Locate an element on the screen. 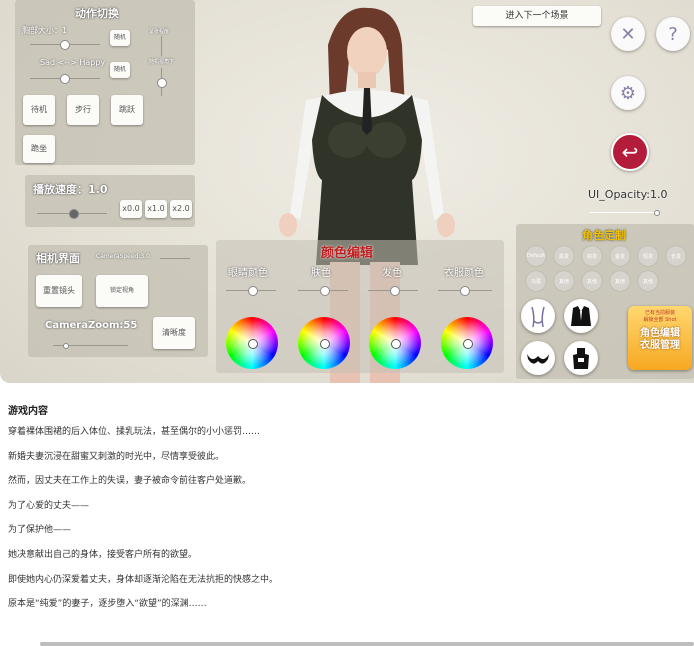 The height and width of the screenshot is (646, 694). skin-color-wheel is located at coordinates (324, 343).